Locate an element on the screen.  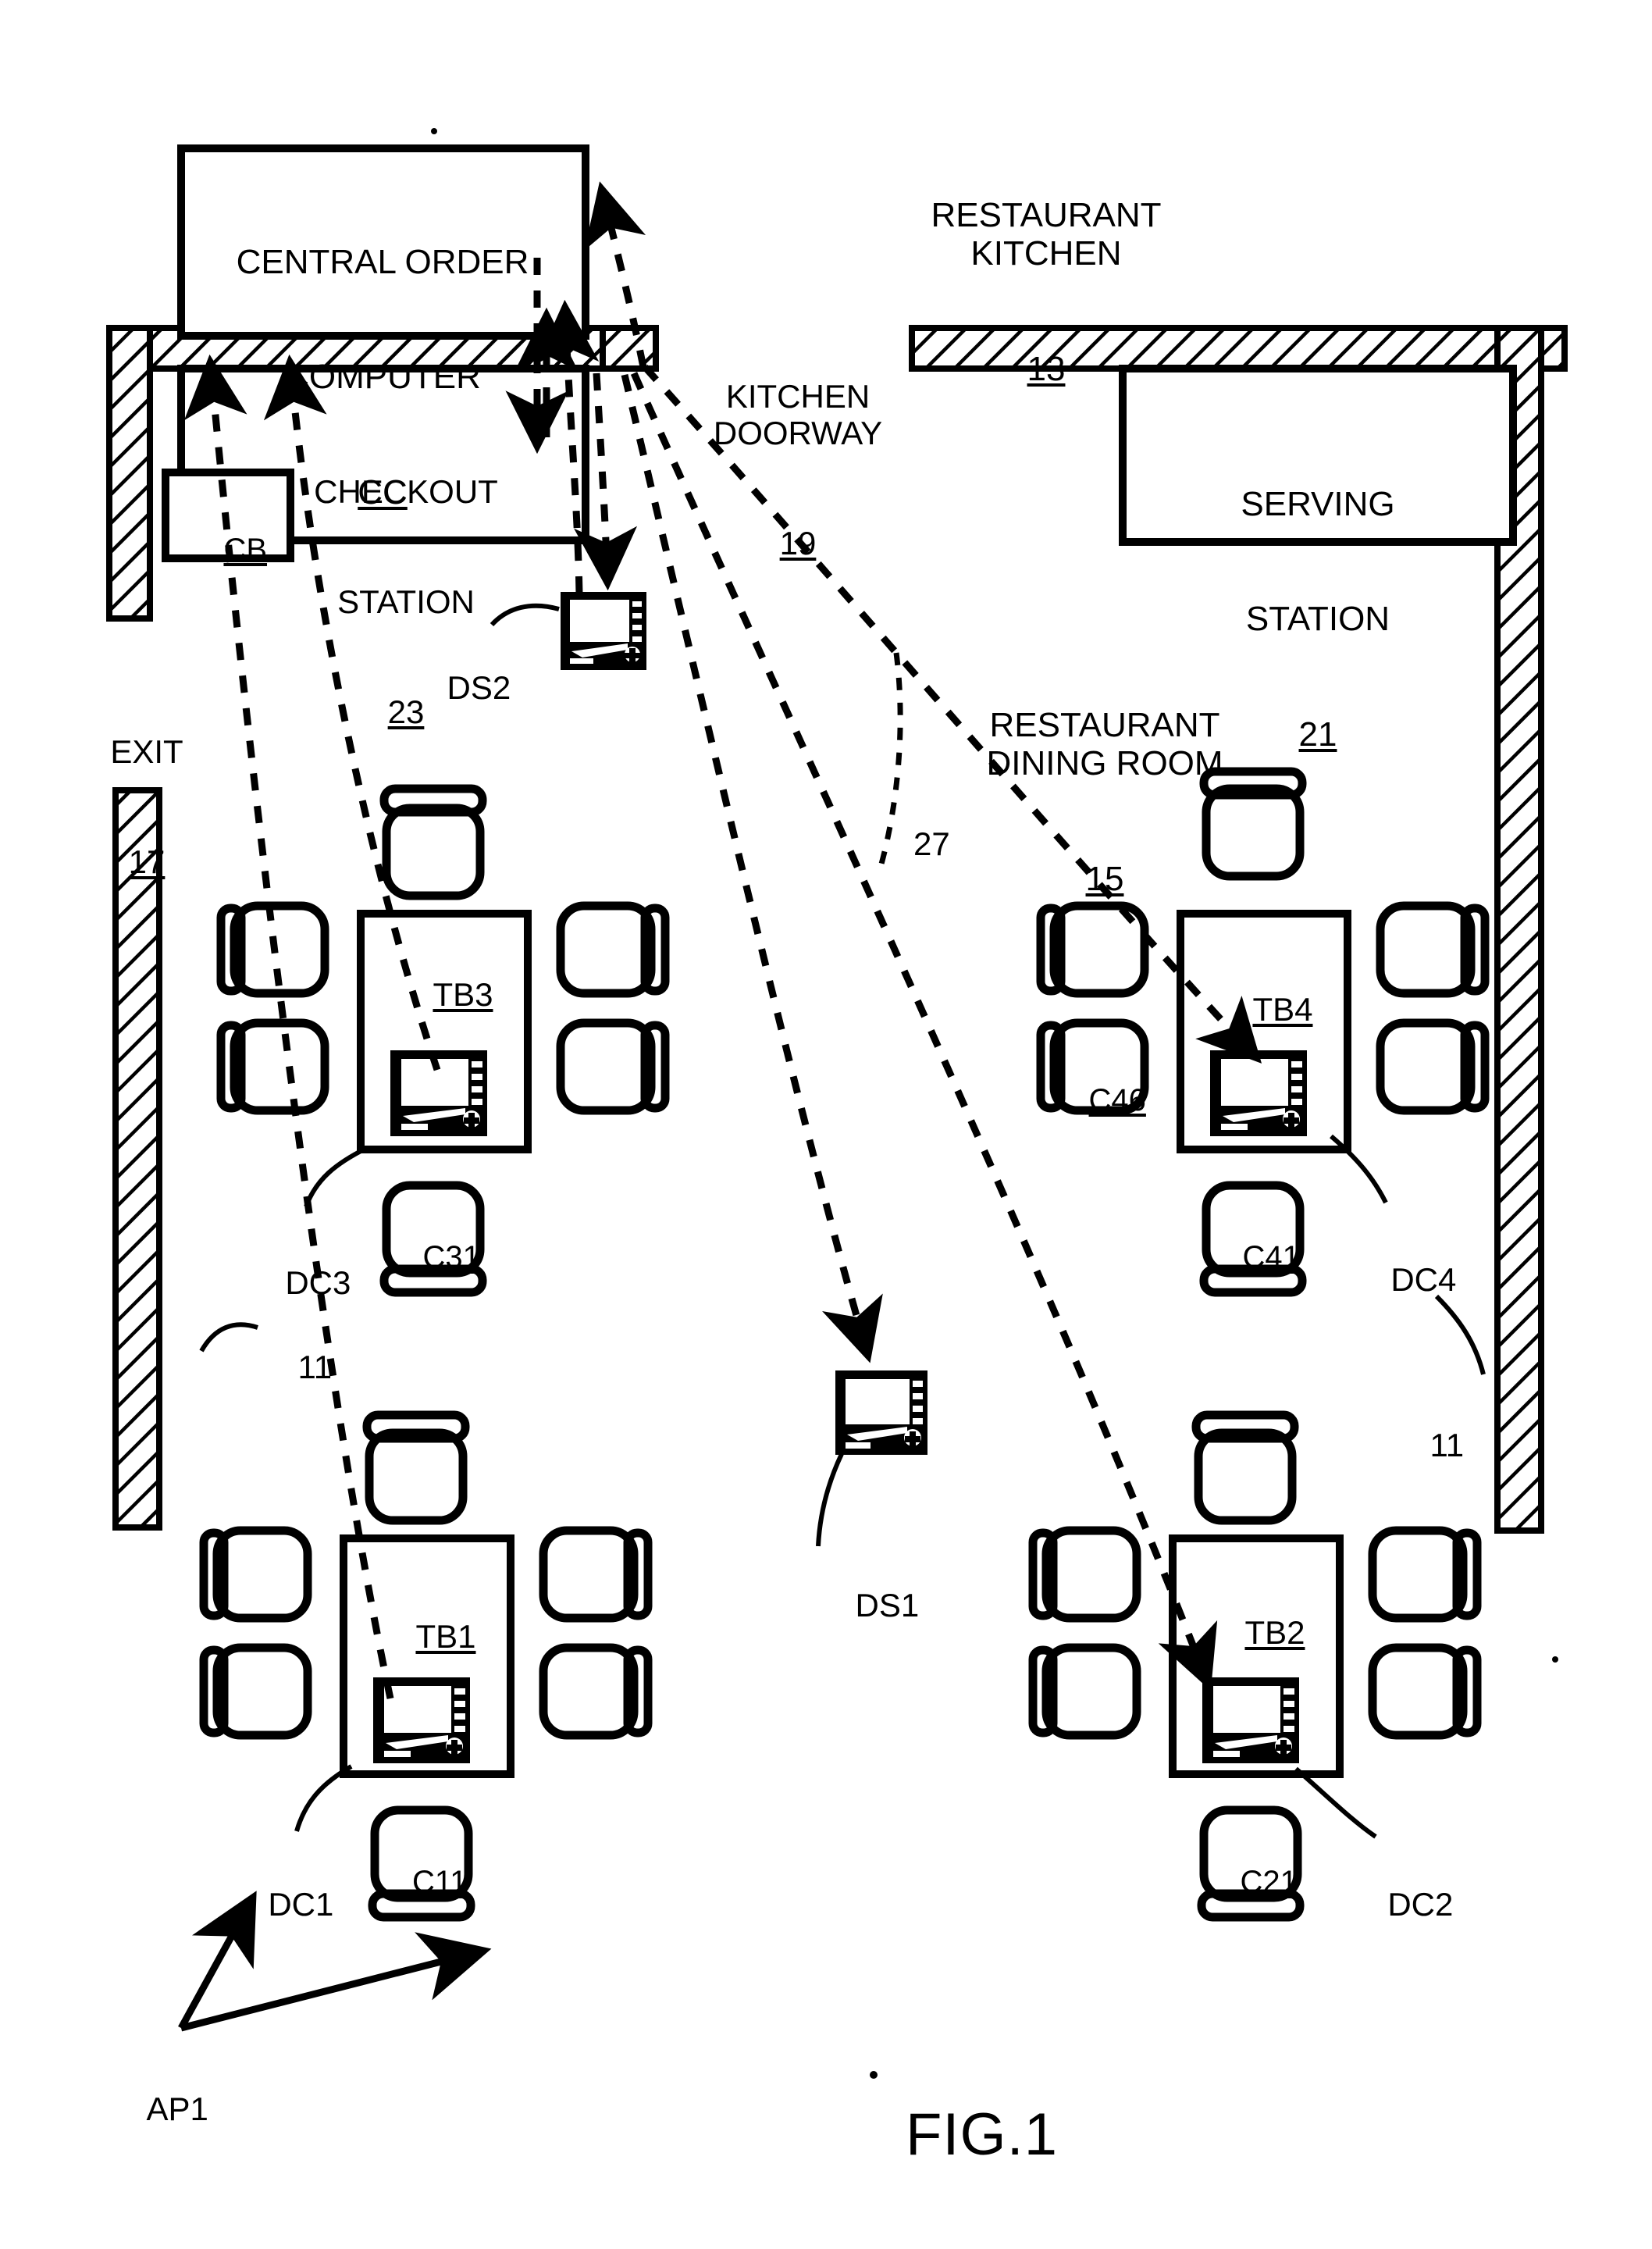
display-station-label-ds2: DS2 is located at coordinates (479, 688).